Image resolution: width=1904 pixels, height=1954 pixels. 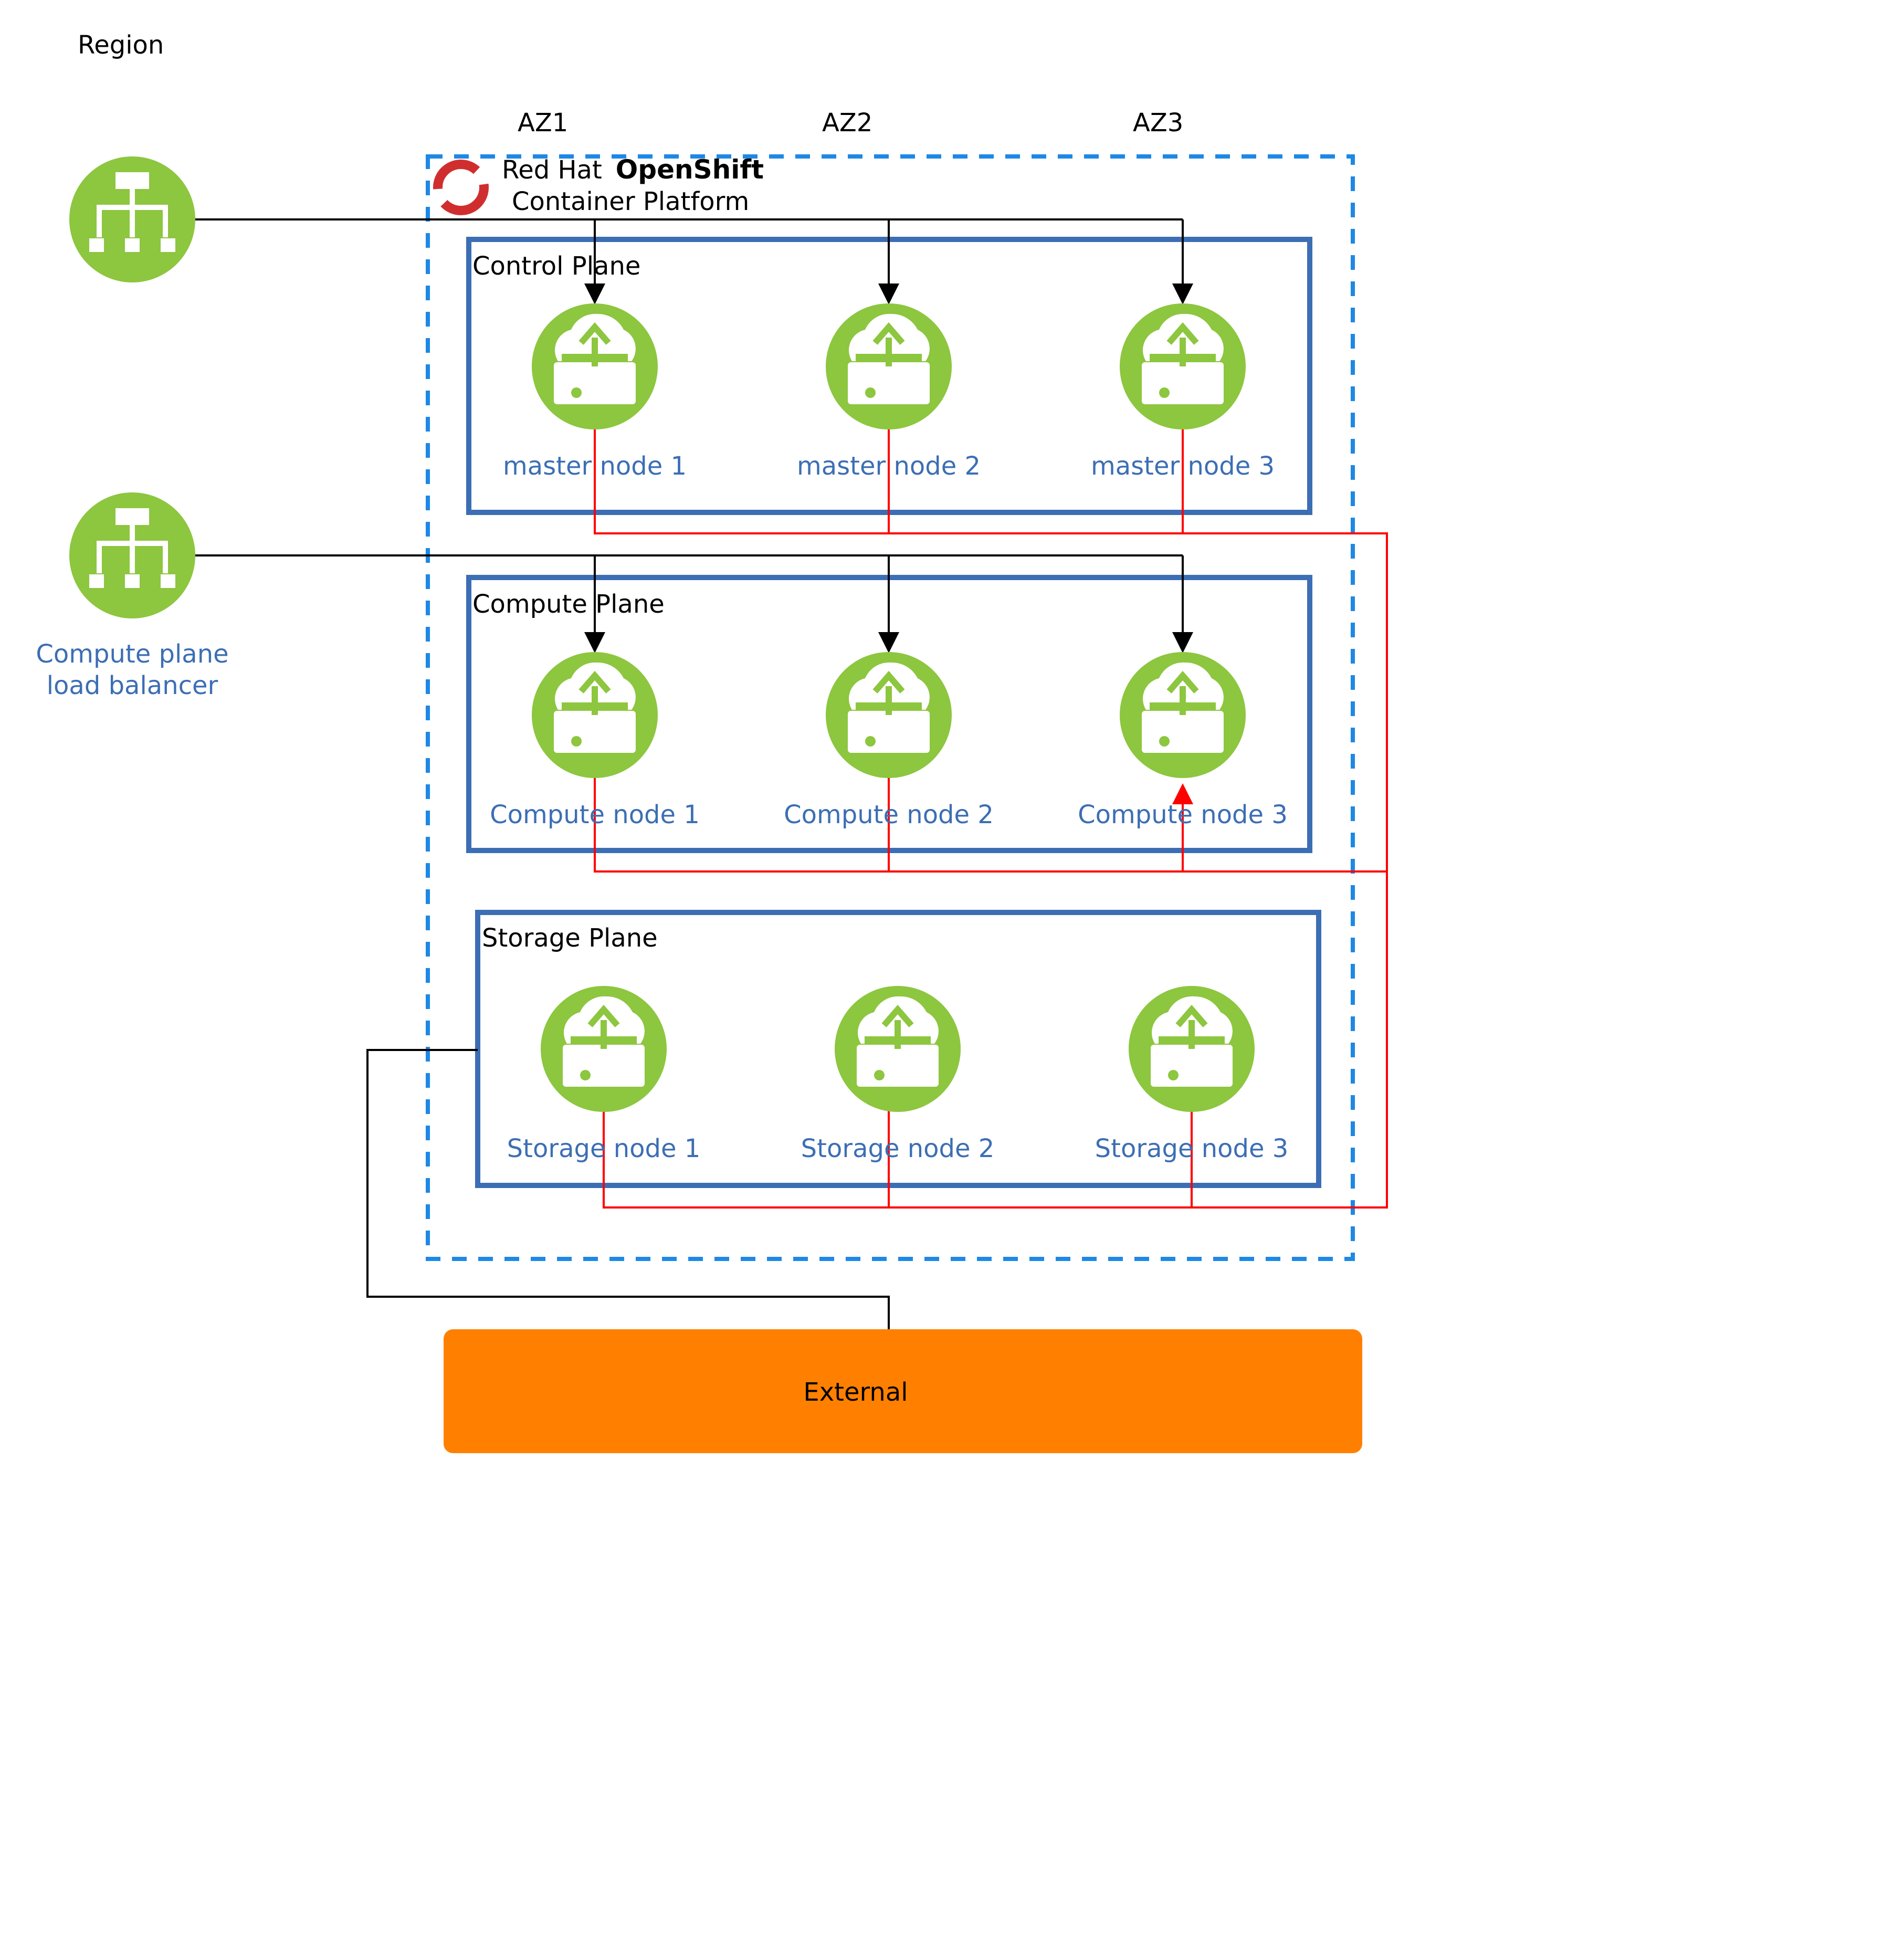 What do you see at coordinates (1183, 466) in the screenshot?
I see `master-node-3-label: master node 3` at bounding box center [1183, 466].